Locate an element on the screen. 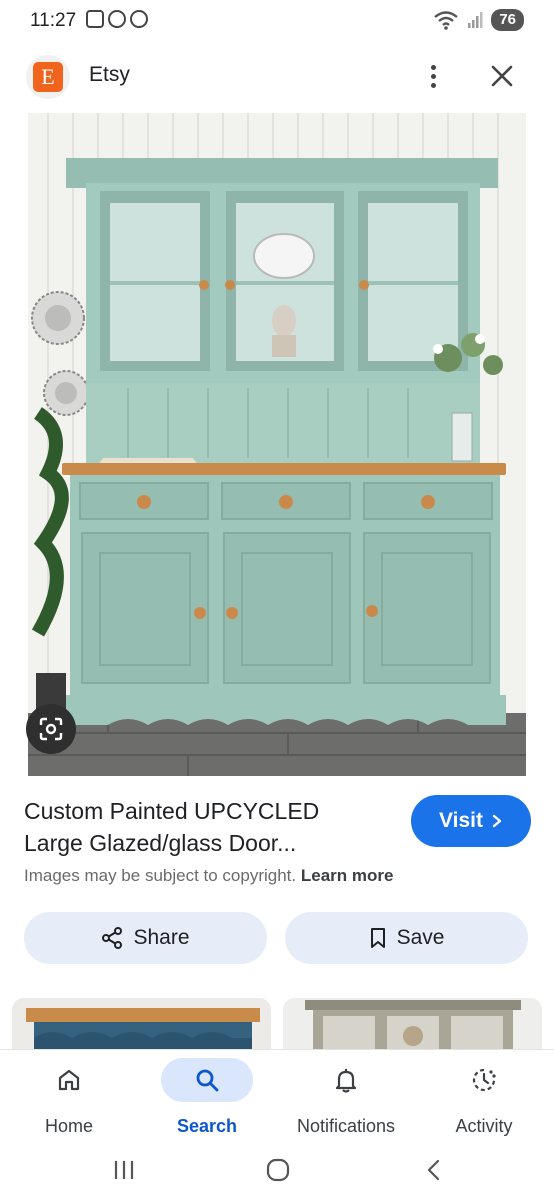 This screenshot has height=1200, width=554. nav-notifications: Notifications is located at coordinates (346, 1096).